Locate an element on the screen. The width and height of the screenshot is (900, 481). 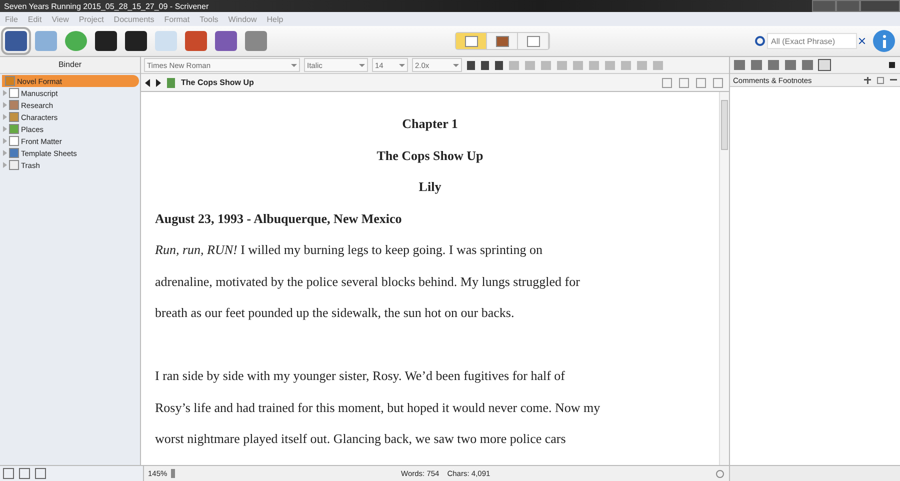
menu-item: Format is located at coordinates (177, 19).